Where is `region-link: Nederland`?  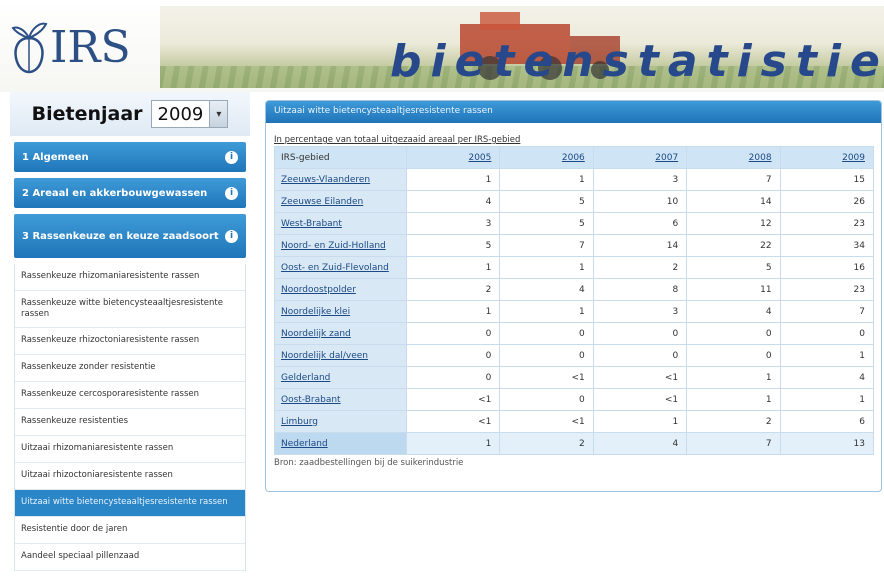 region-link: Nederland is located at coordinates (340, 443).